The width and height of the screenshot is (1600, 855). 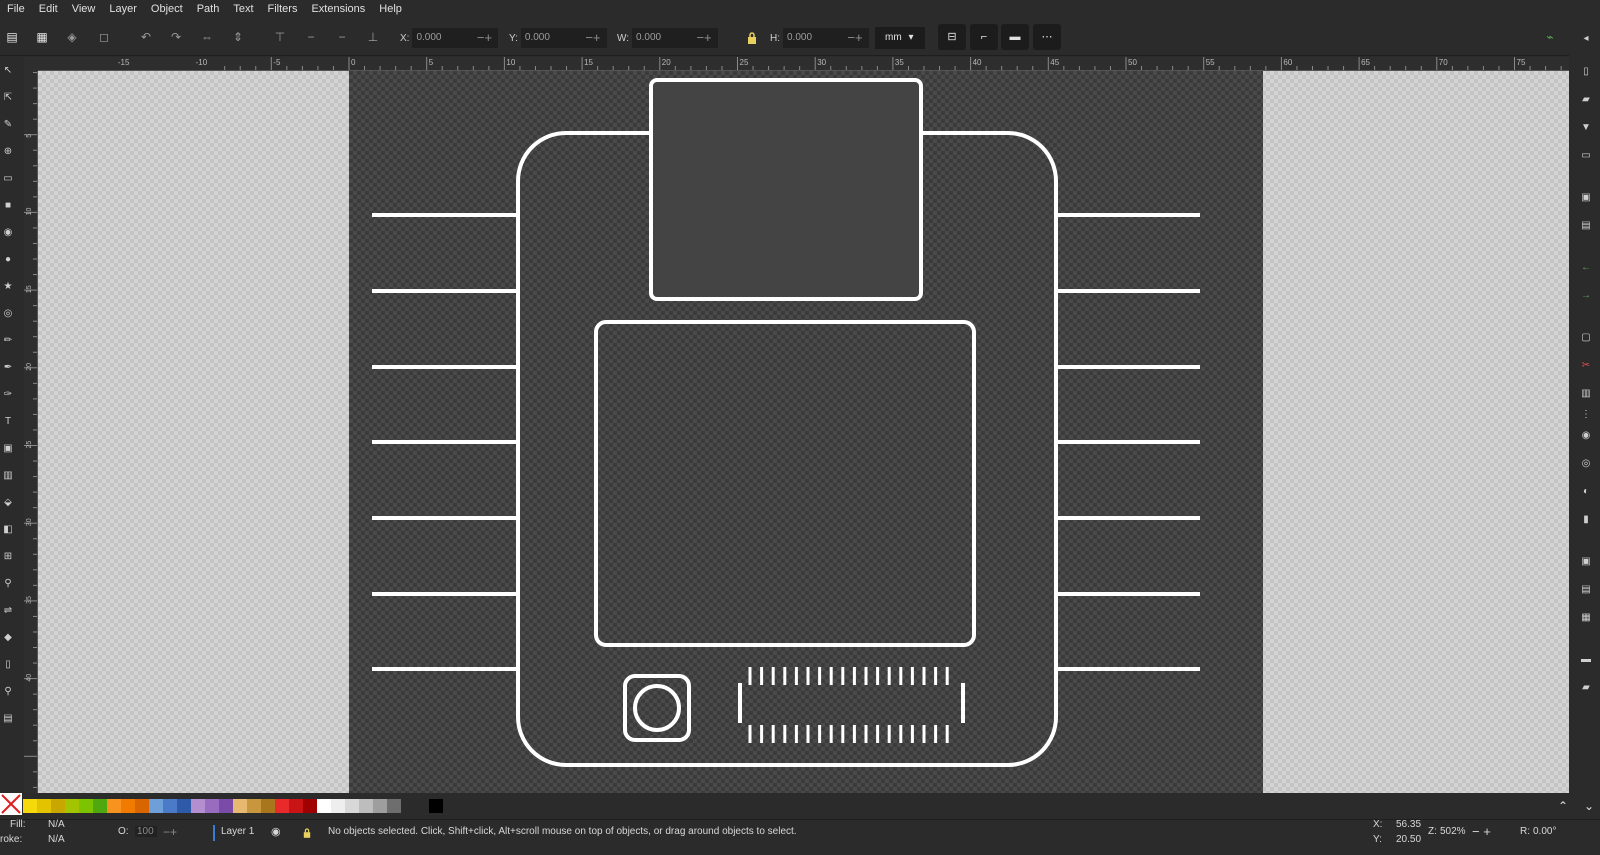 I want to click on redo-icon: →, so click(x=1586, y=296).